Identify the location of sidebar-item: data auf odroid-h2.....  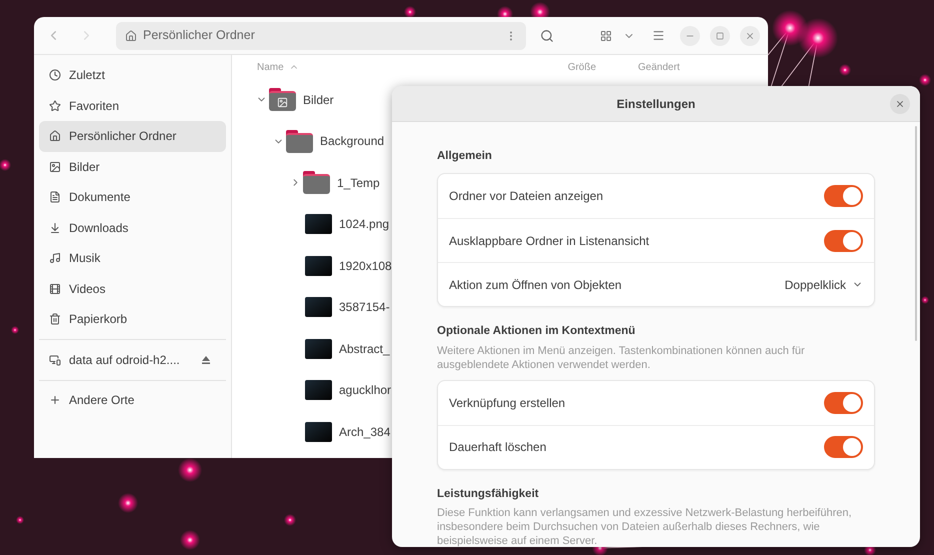
(124, 359).